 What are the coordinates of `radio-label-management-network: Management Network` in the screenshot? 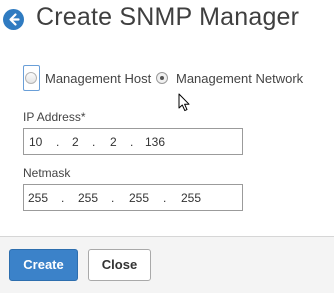 It's located at (239, 78).